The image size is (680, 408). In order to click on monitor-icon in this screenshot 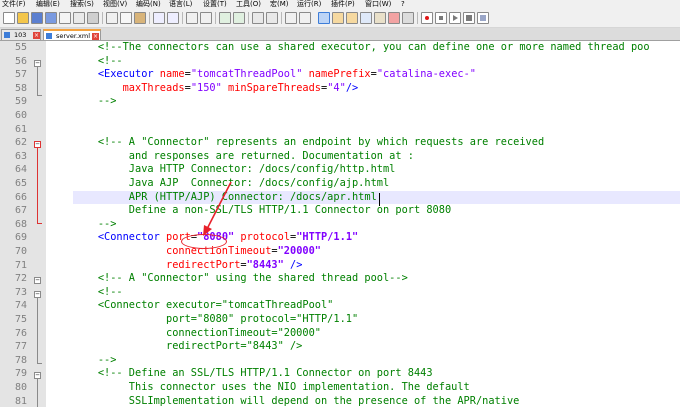, I will do `click(394, 18)`.